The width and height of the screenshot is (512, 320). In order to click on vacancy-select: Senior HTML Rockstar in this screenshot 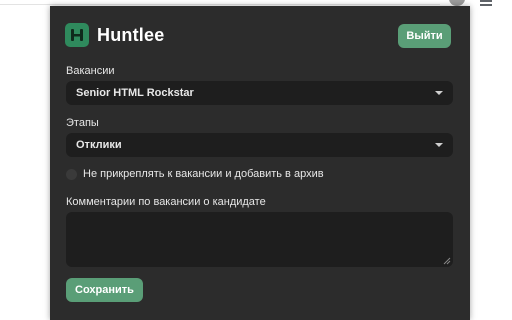, I will do `click(259, 93)`.